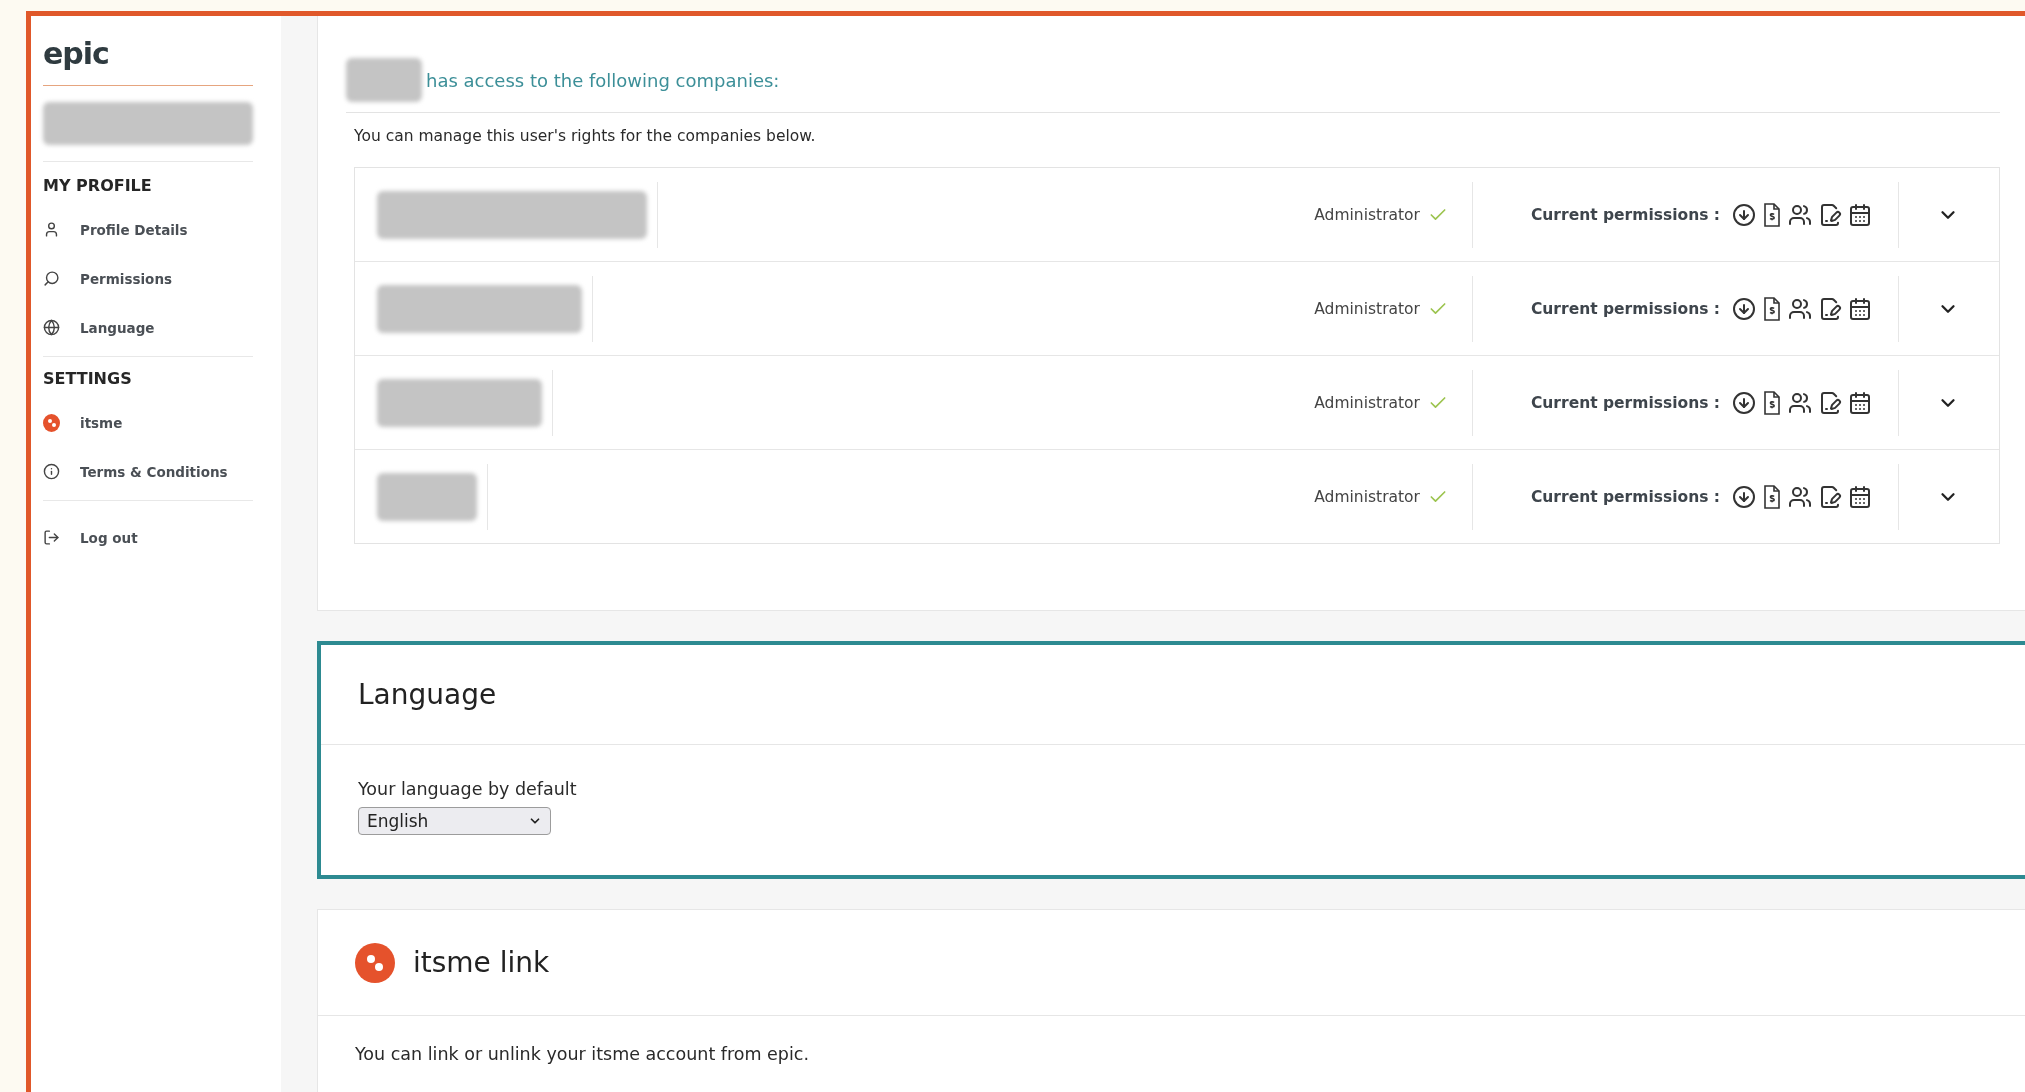  I want to click on sidebar-item: Terms & Conditions, so click(135, 471).